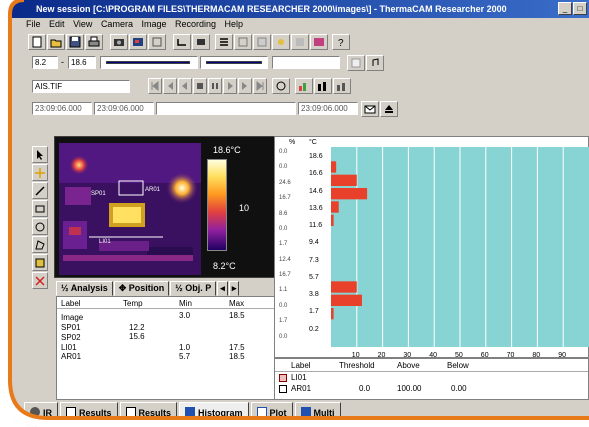 The height and width of the screenshot is (427, 589). I want to click on tool-b-button, so click(281, 42).